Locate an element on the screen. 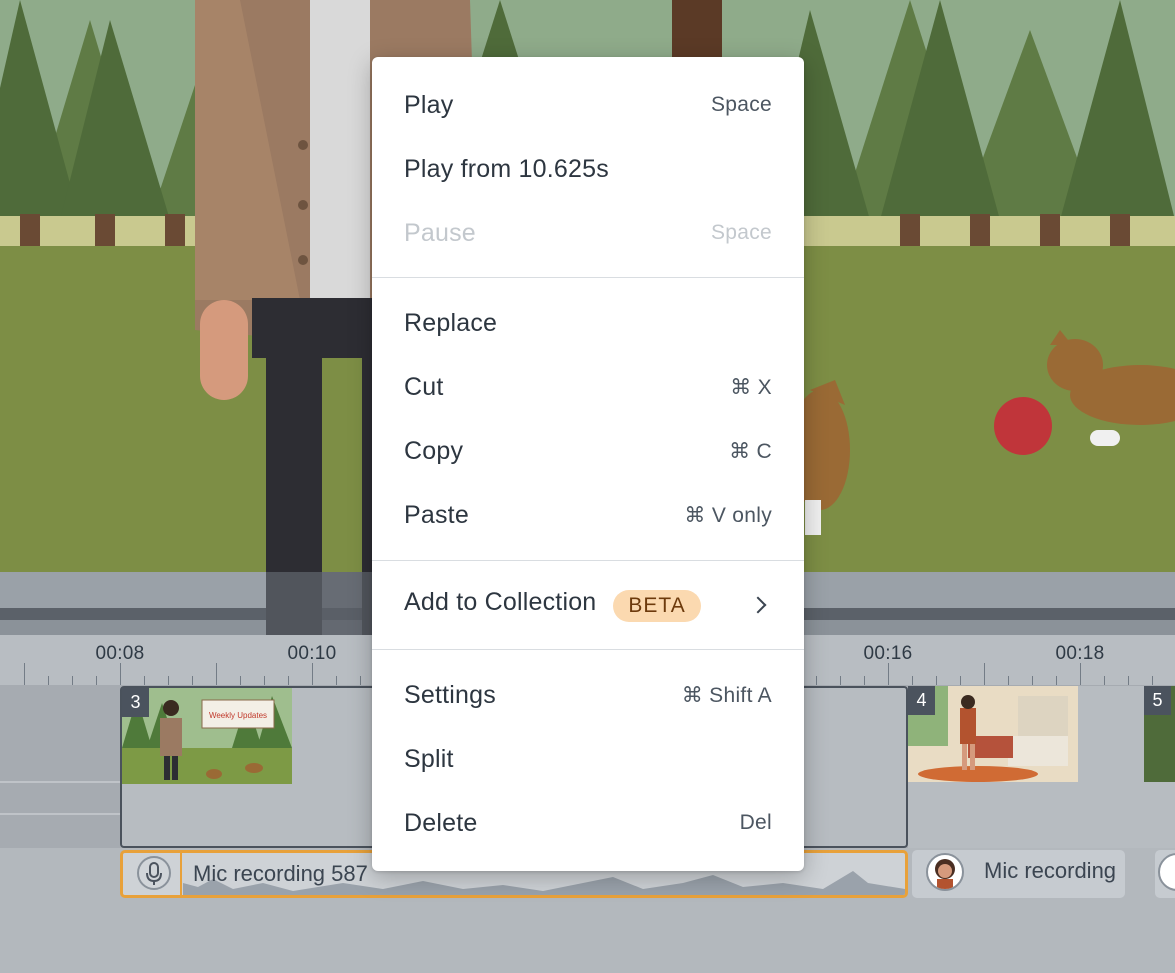 The height and width of the screenshot is (973, 1175). menu-item-cut: Cut ⌘ X is located at coordinates (588, 387).